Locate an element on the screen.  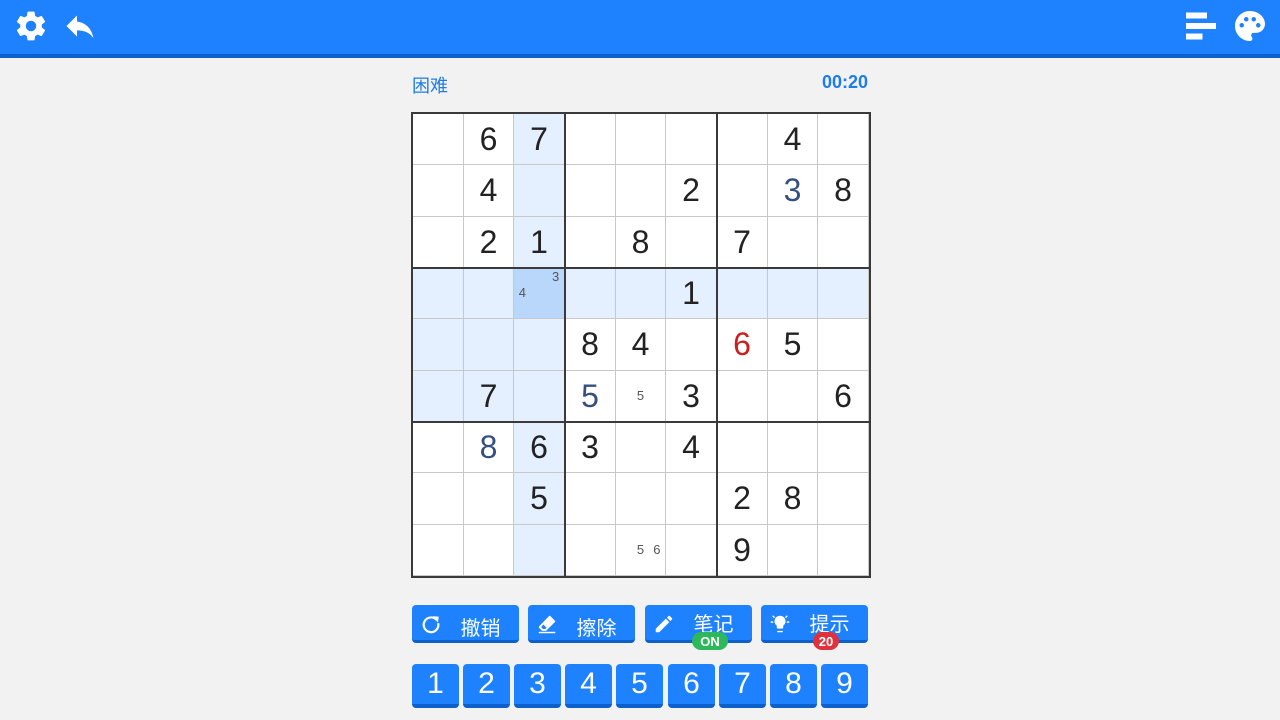
undo-arrow-icon is located at coordinates (80, 26).